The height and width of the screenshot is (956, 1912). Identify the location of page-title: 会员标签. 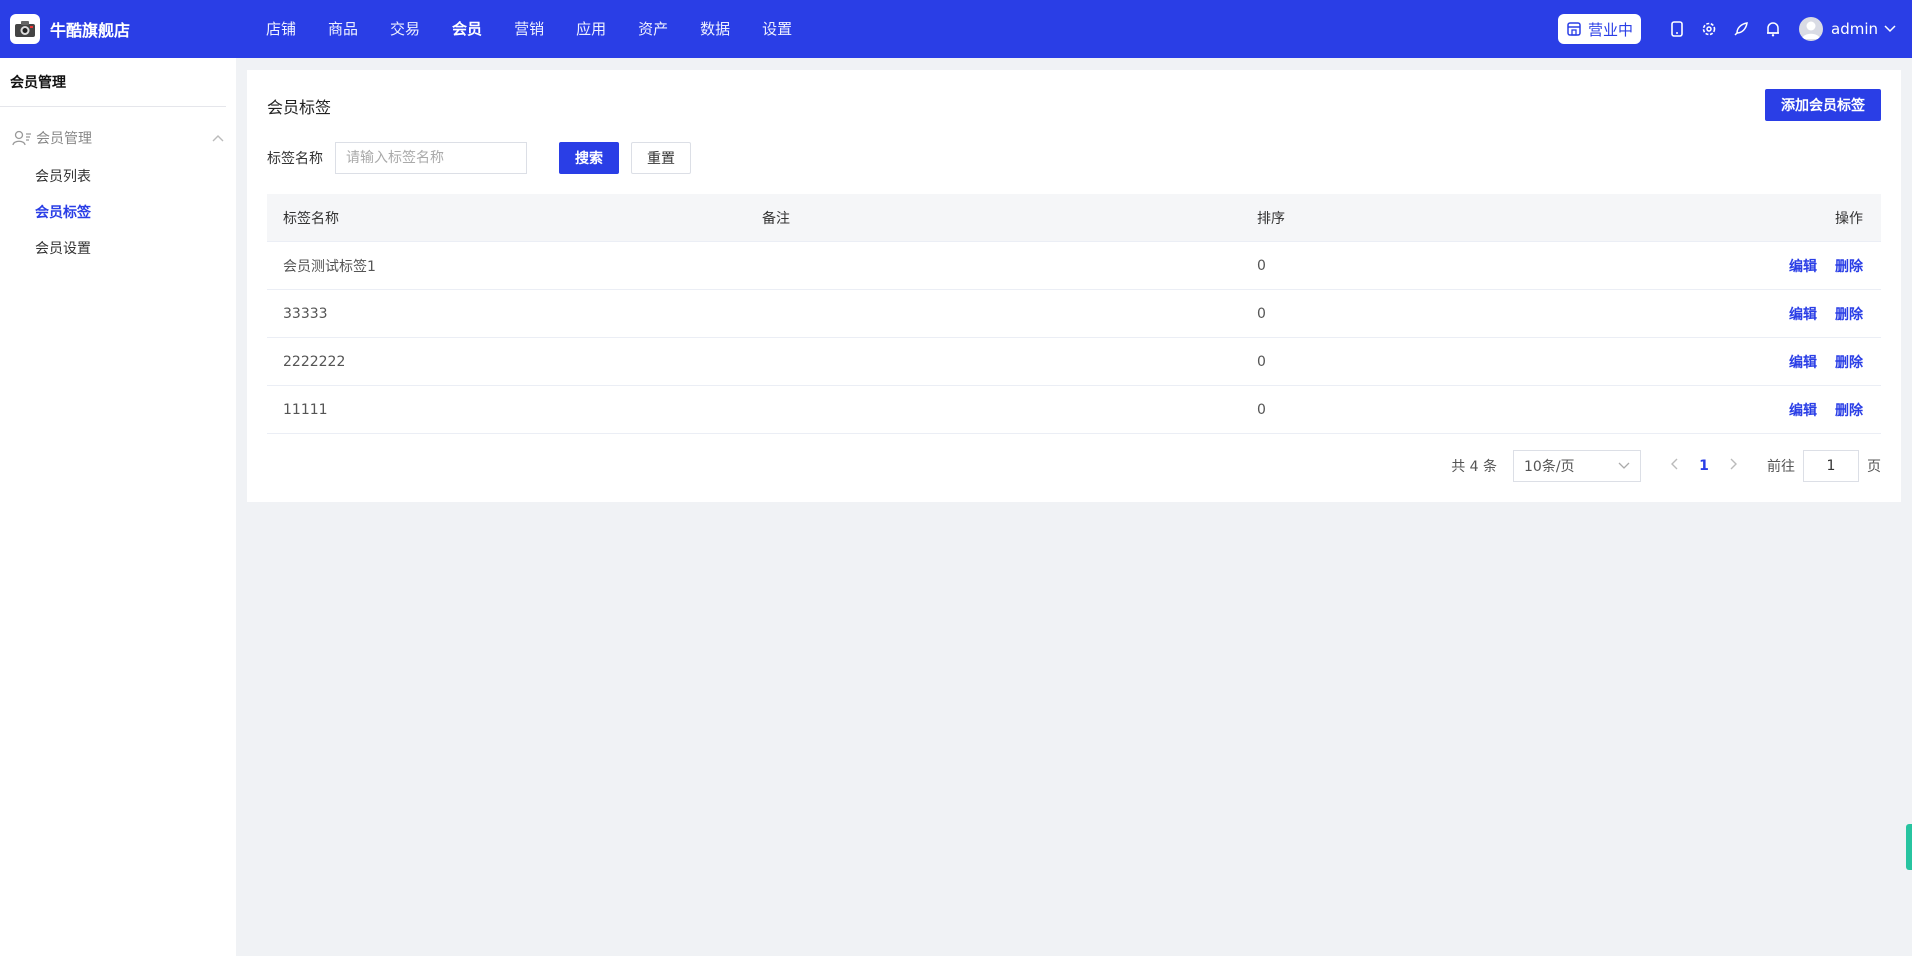
(299, 107).